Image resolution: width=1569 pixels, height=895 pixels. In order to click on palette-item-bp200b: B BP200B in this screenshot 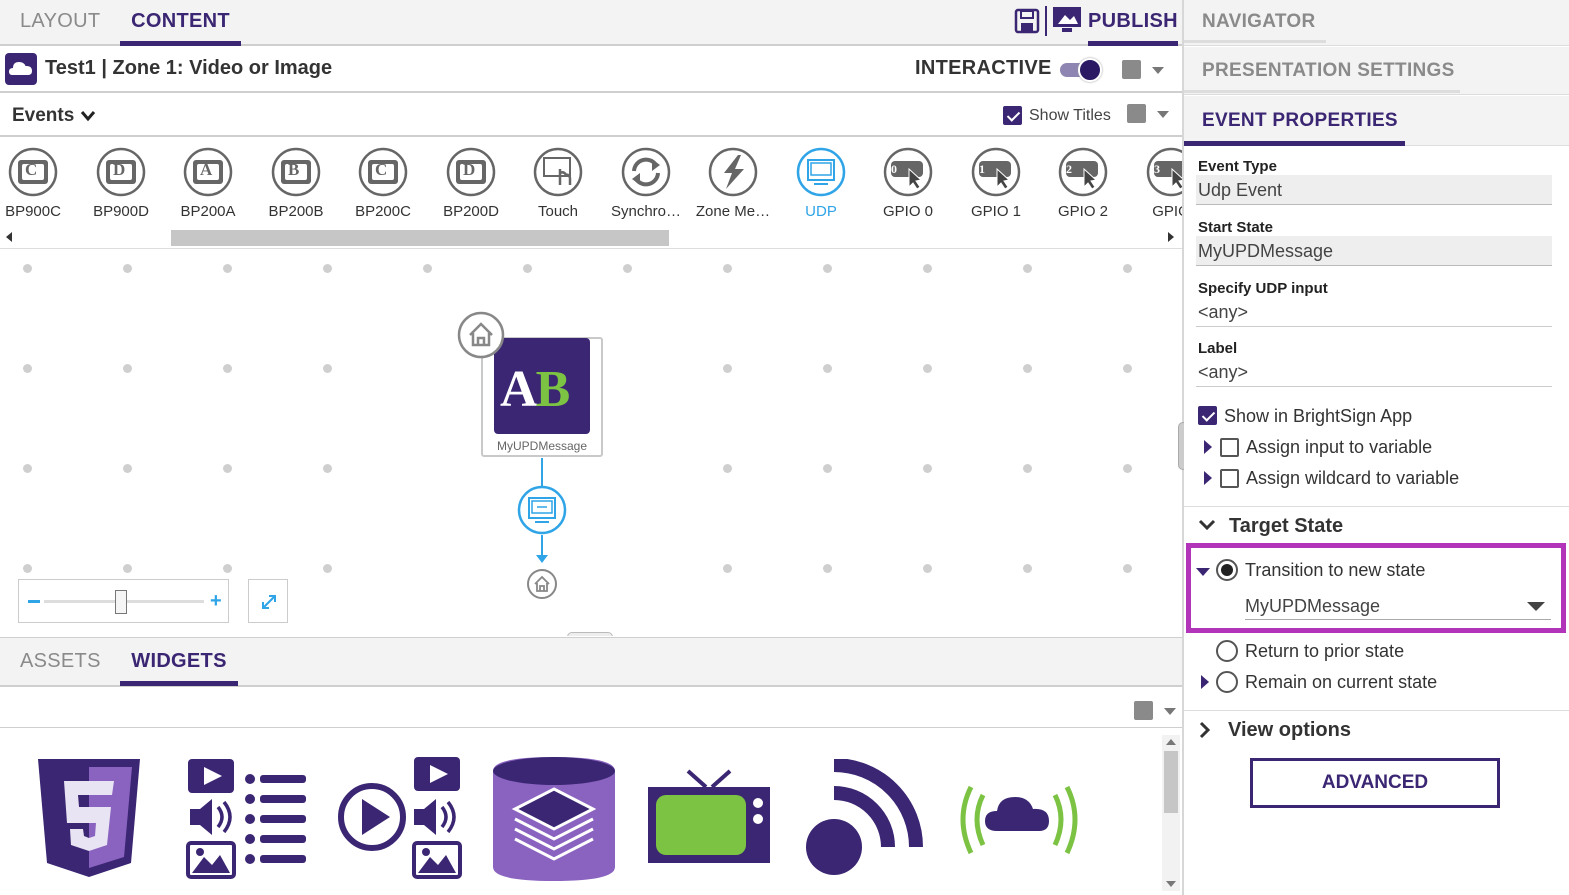, I will do `click(296, 184)`.